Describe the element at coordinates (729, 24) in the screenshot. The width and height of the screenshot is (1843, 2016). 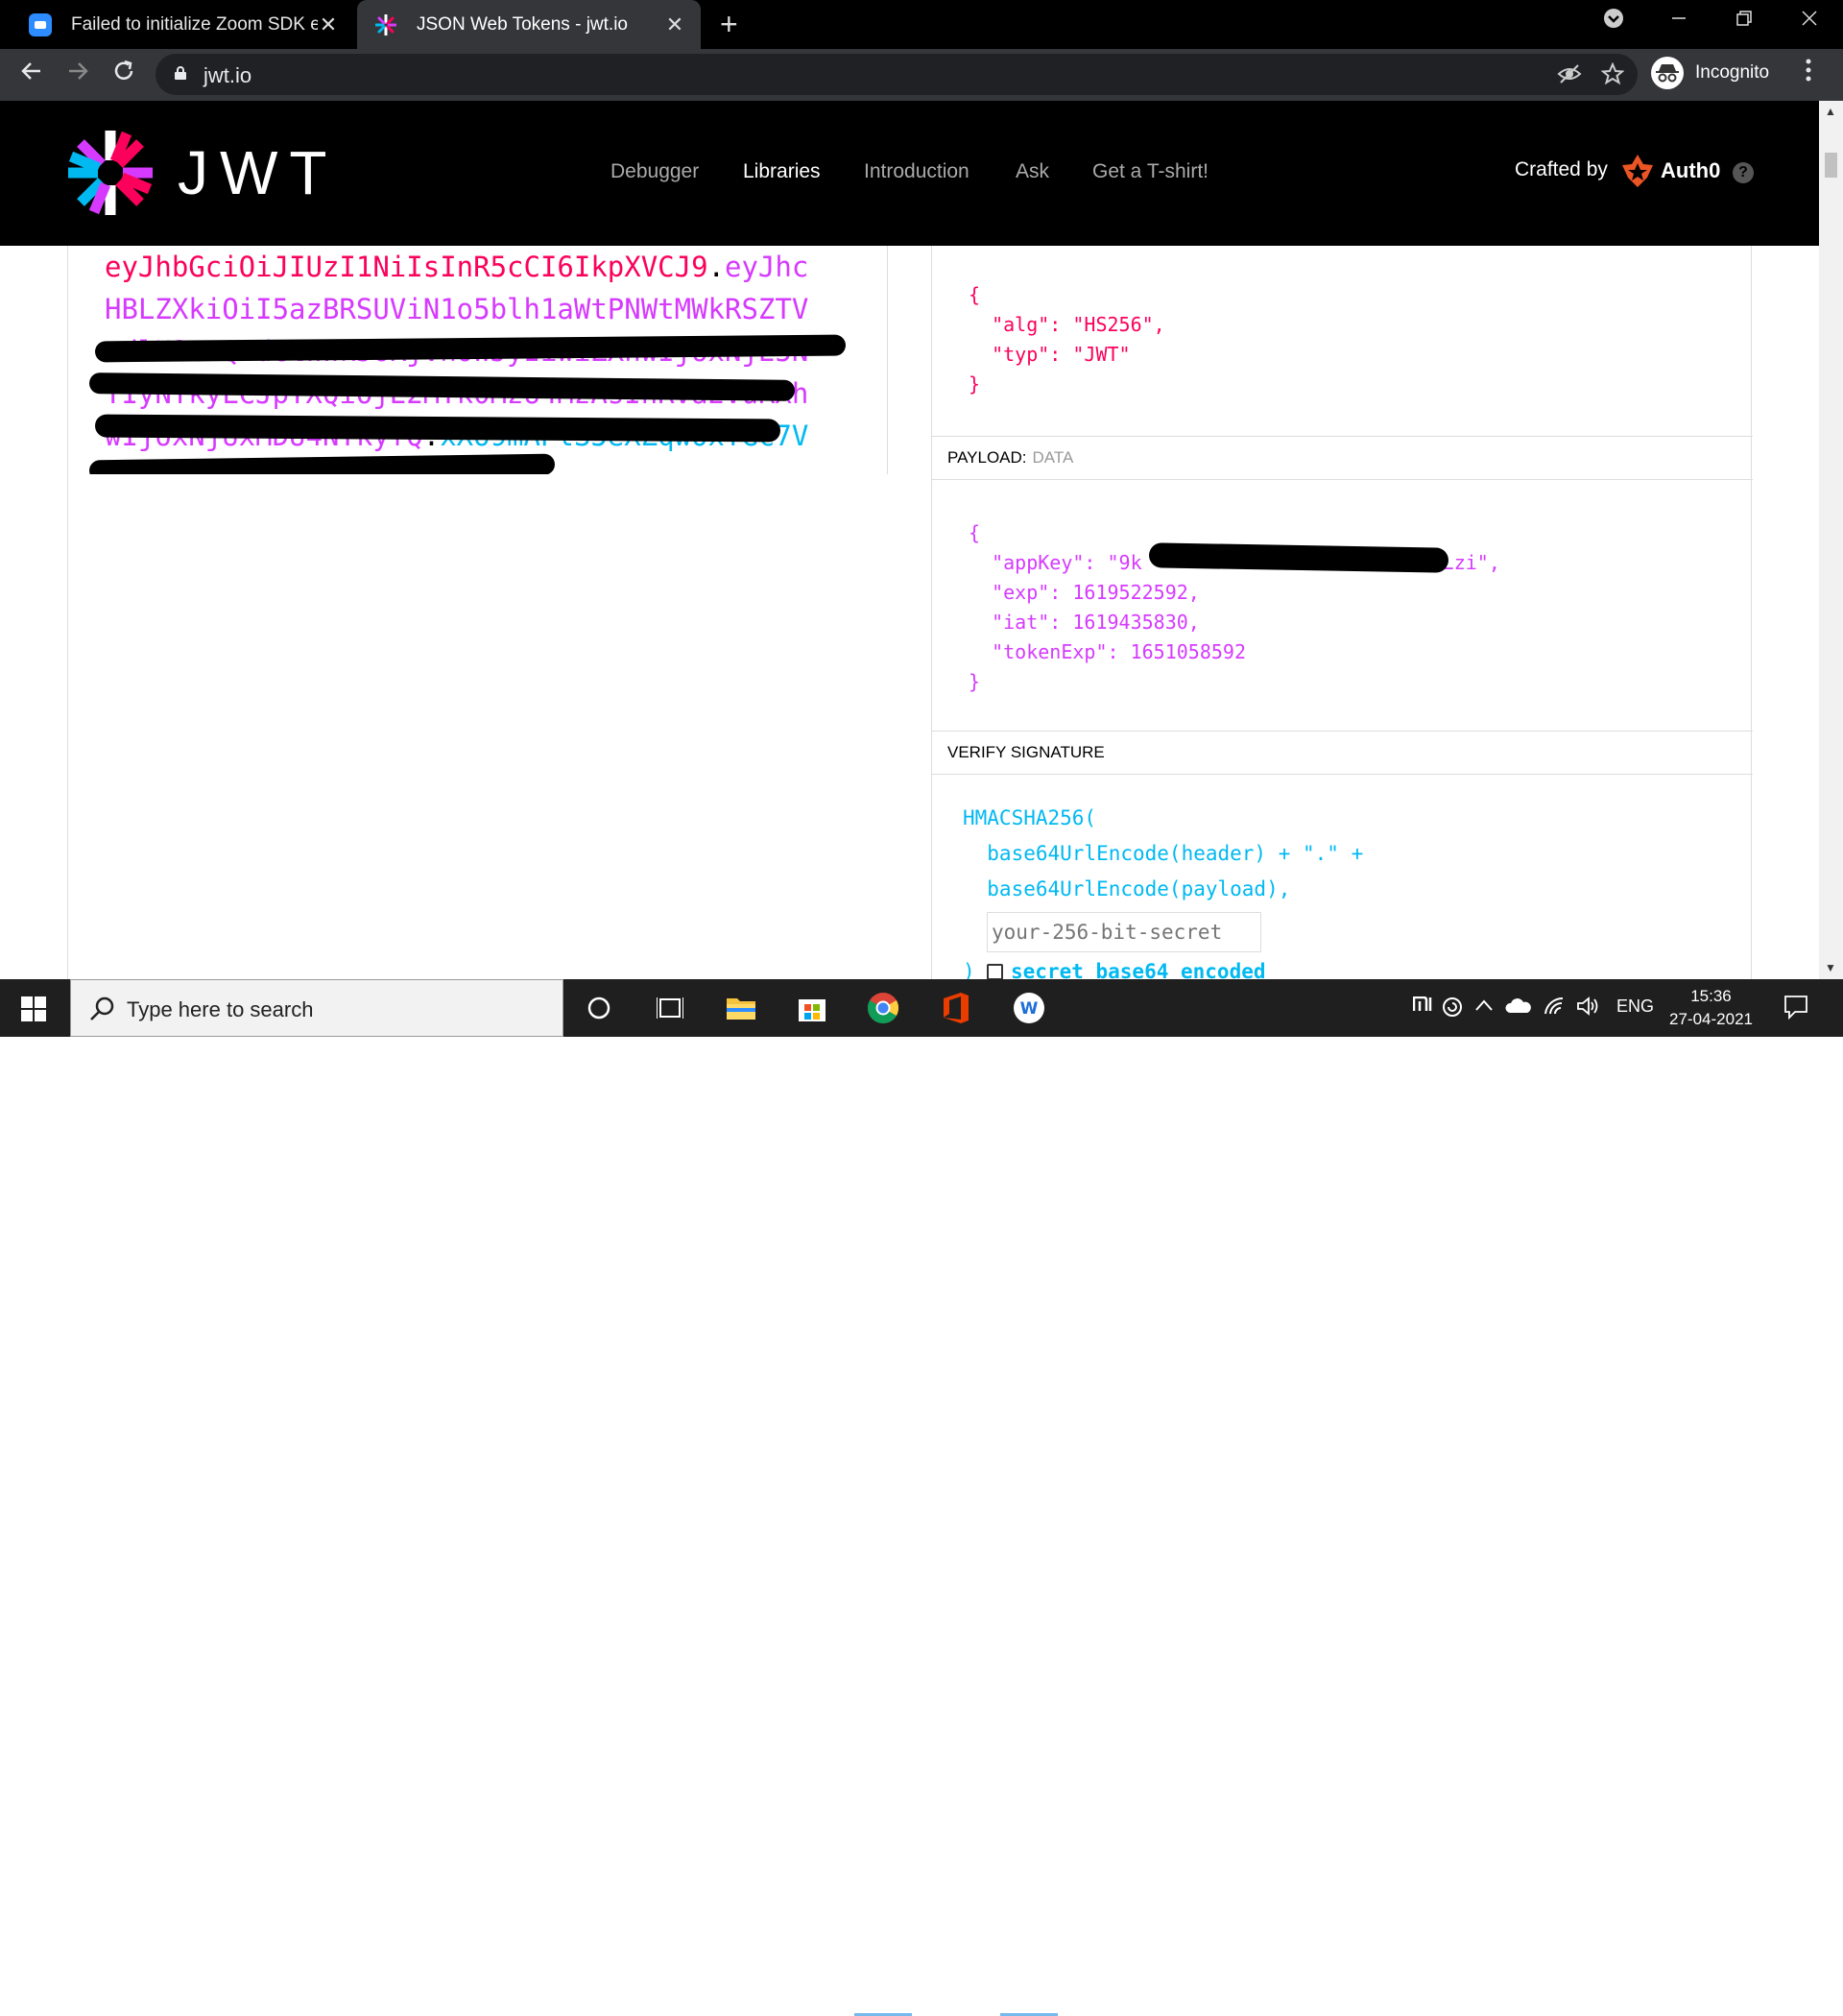
I see `new-tab-icon: +` at that location.